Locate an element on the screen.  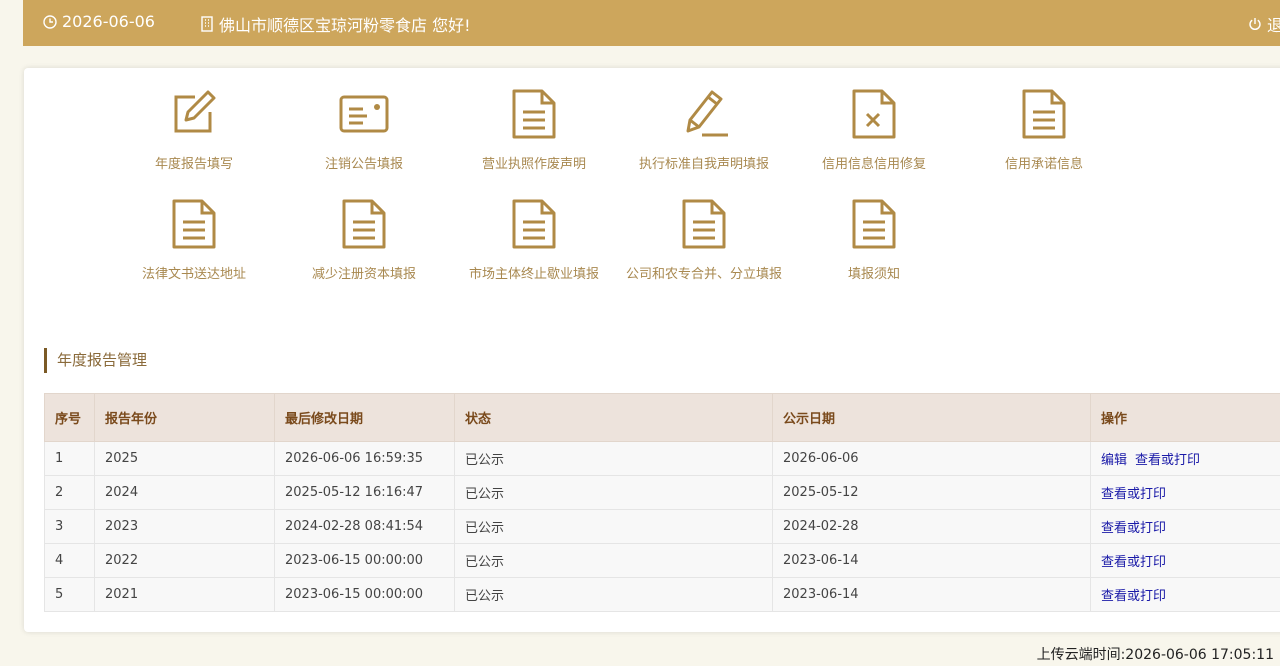
section-title: 年度报告管理 is located at coordinates (95, 360).